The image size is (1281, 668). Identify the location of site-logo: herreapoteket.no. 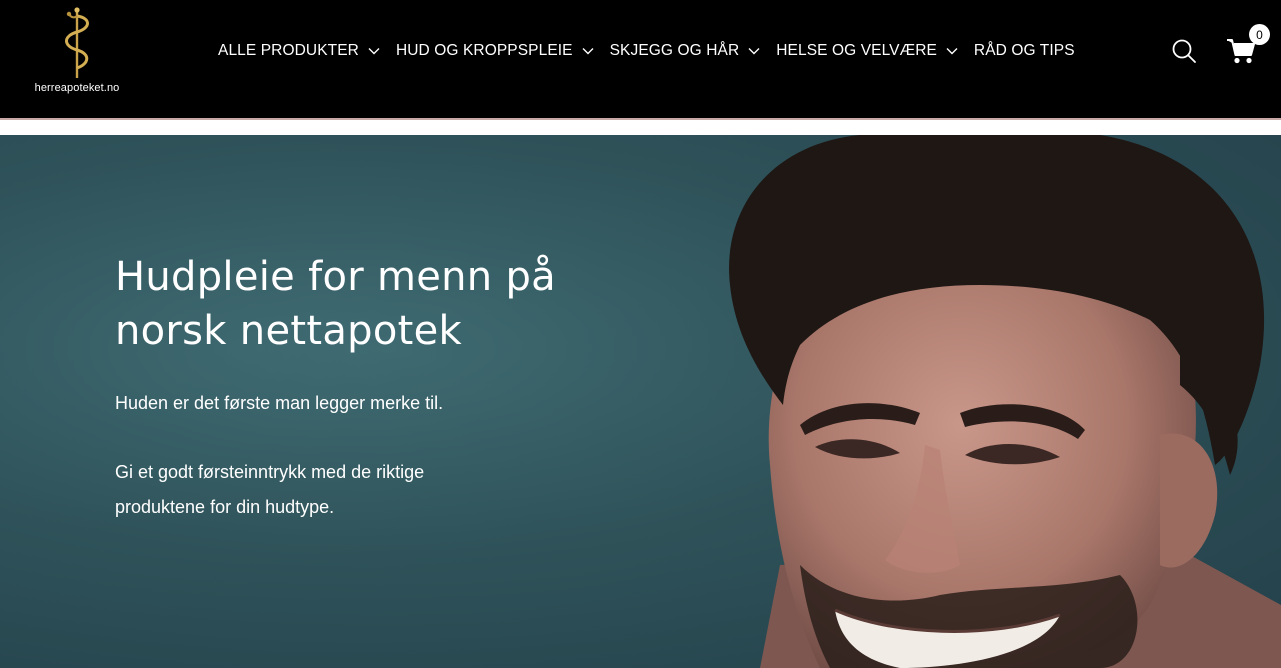
(77, 52).